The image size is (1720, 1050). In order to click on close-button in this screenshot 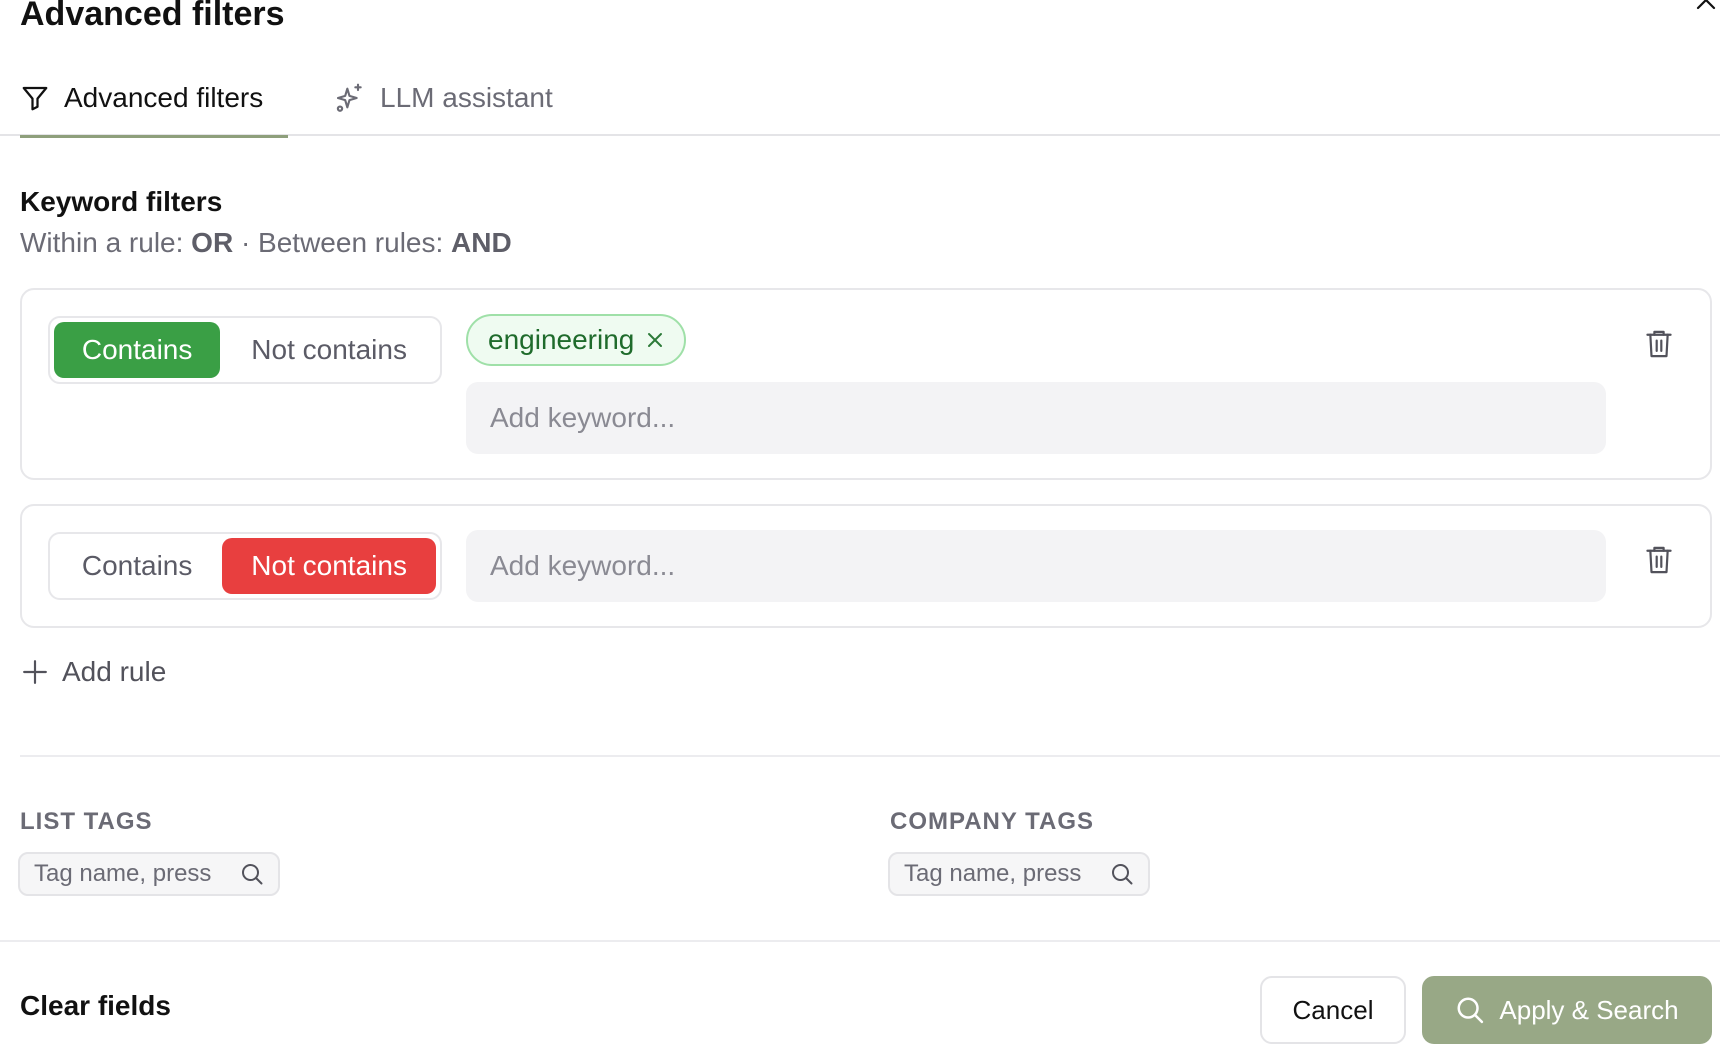, I will do `click(1706, 7)`.